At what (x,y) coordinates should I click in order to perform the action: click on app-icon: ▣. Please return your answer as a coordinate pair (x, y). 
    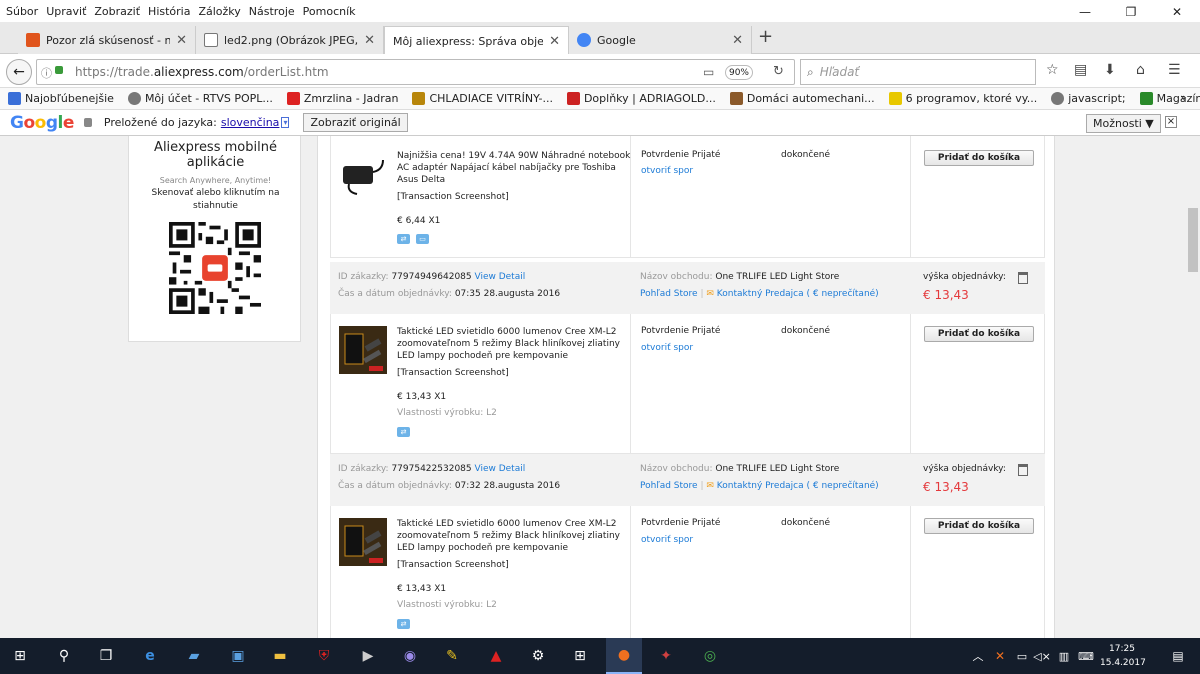
    Looking at the image, I should click on (238, 656).